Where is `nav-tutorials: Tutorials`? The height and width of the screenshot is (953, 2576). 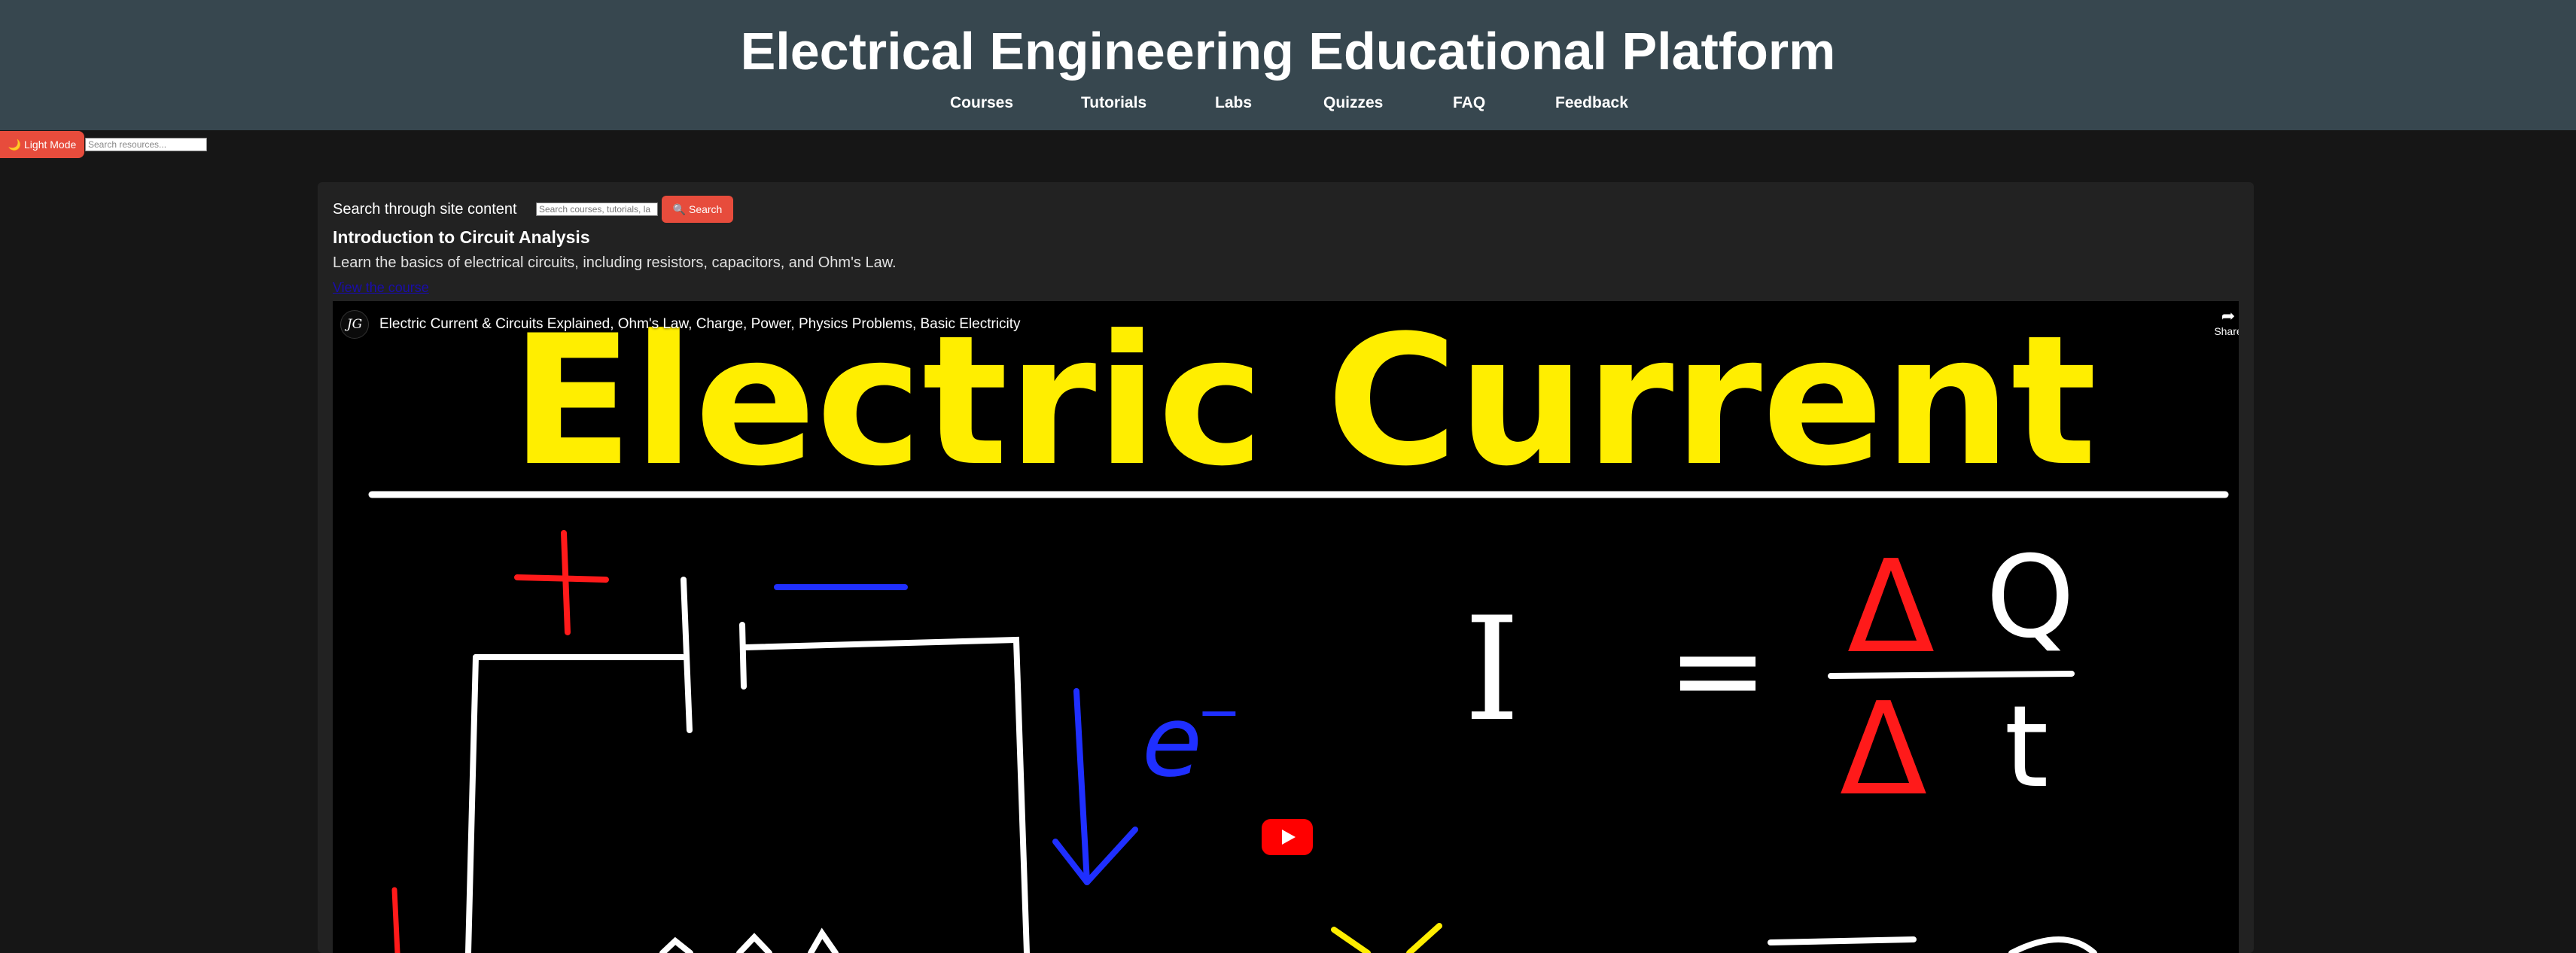 nav-tutorials: Tutorials is located at coordinates (1113, 103).